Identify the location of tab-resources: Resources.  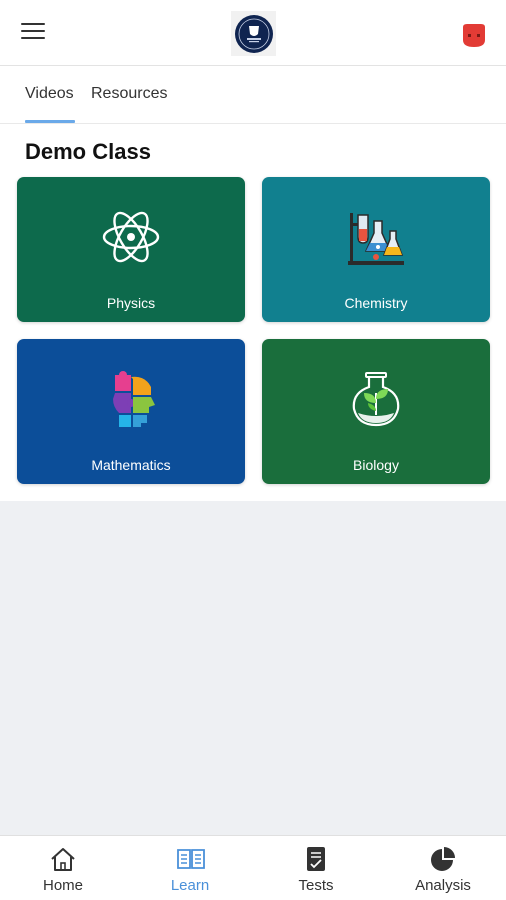
(129, 94).